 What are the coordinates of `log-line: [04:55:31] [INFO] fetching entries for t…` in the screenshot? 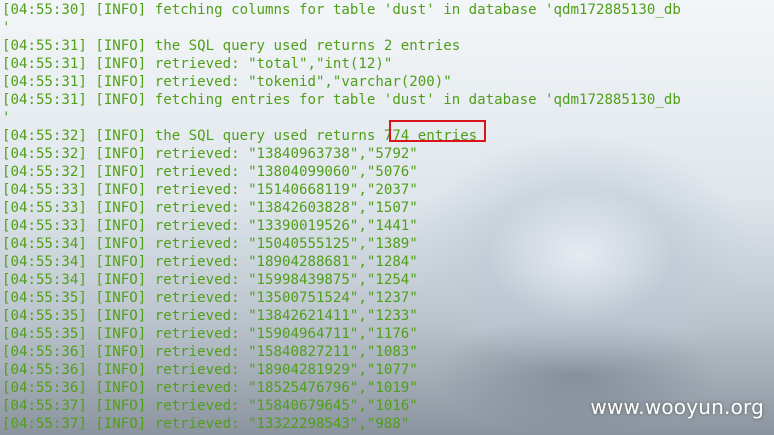 It's located at (341, 100).